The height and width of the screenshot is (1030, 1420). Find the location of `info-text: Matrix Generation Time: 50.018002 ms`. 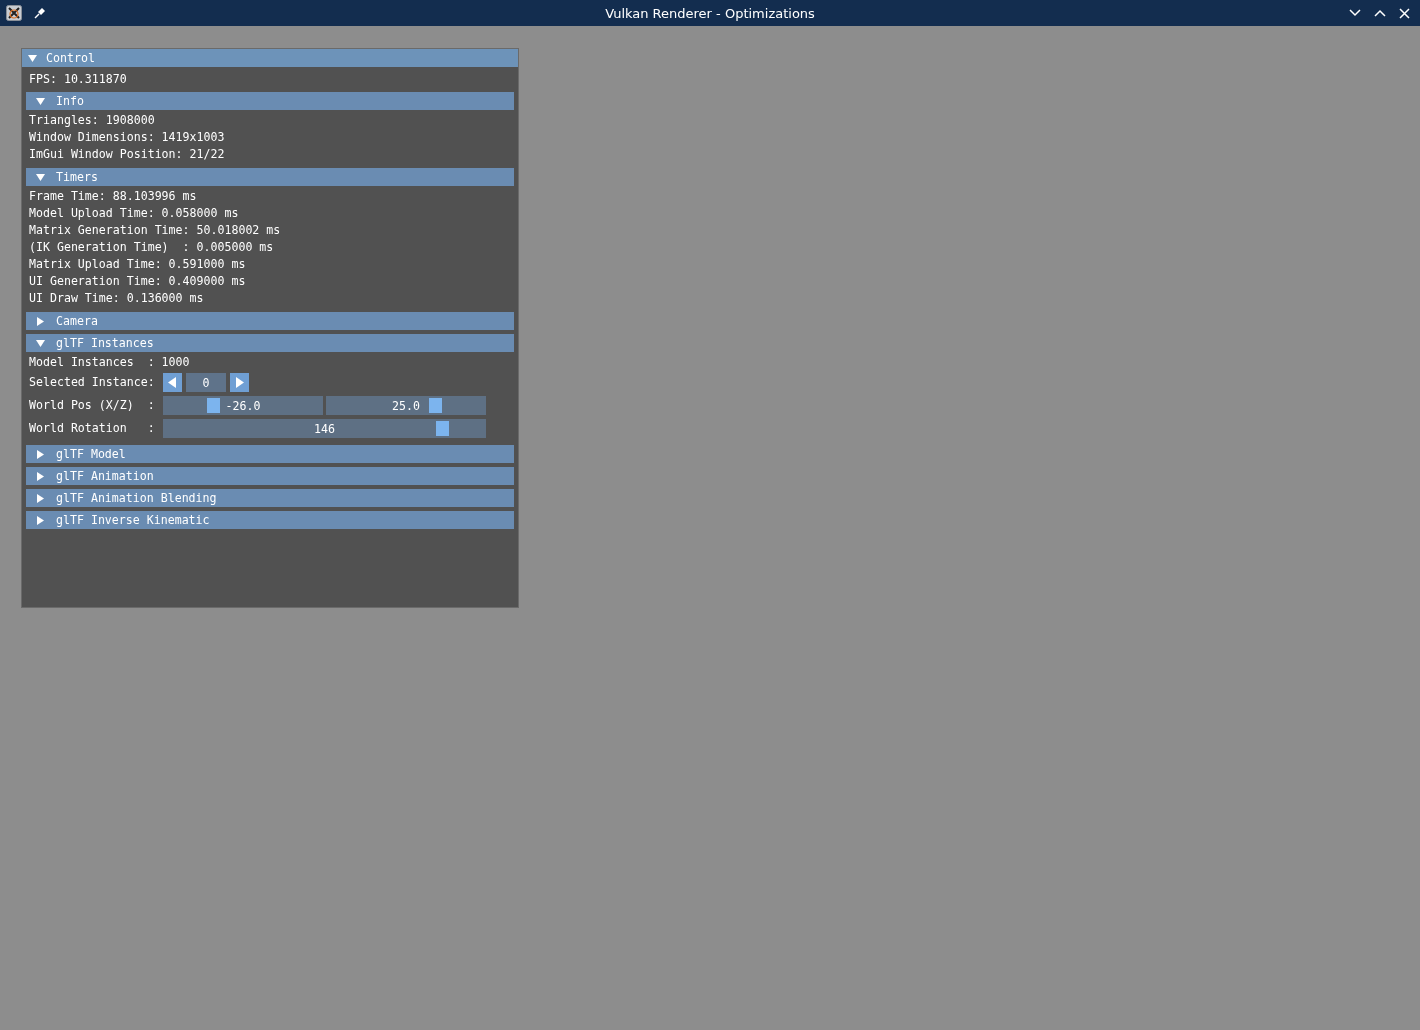

info-text: Matrix Generation Time: 50.018002 ms is located at coordinates (155, 230).